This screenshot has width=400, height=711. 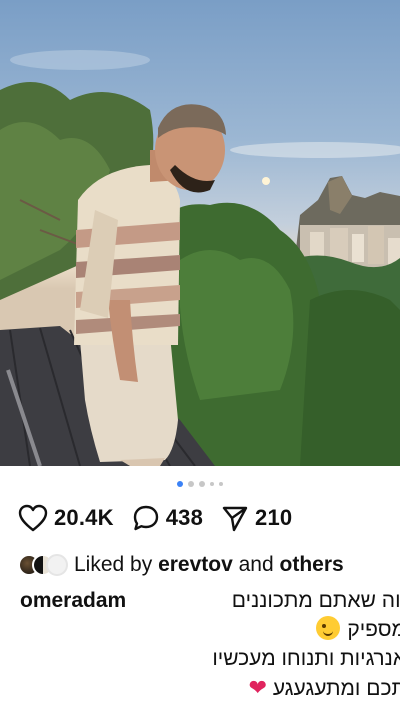 I want to click on liked-by-connector: and, so click(x=256, y=564).